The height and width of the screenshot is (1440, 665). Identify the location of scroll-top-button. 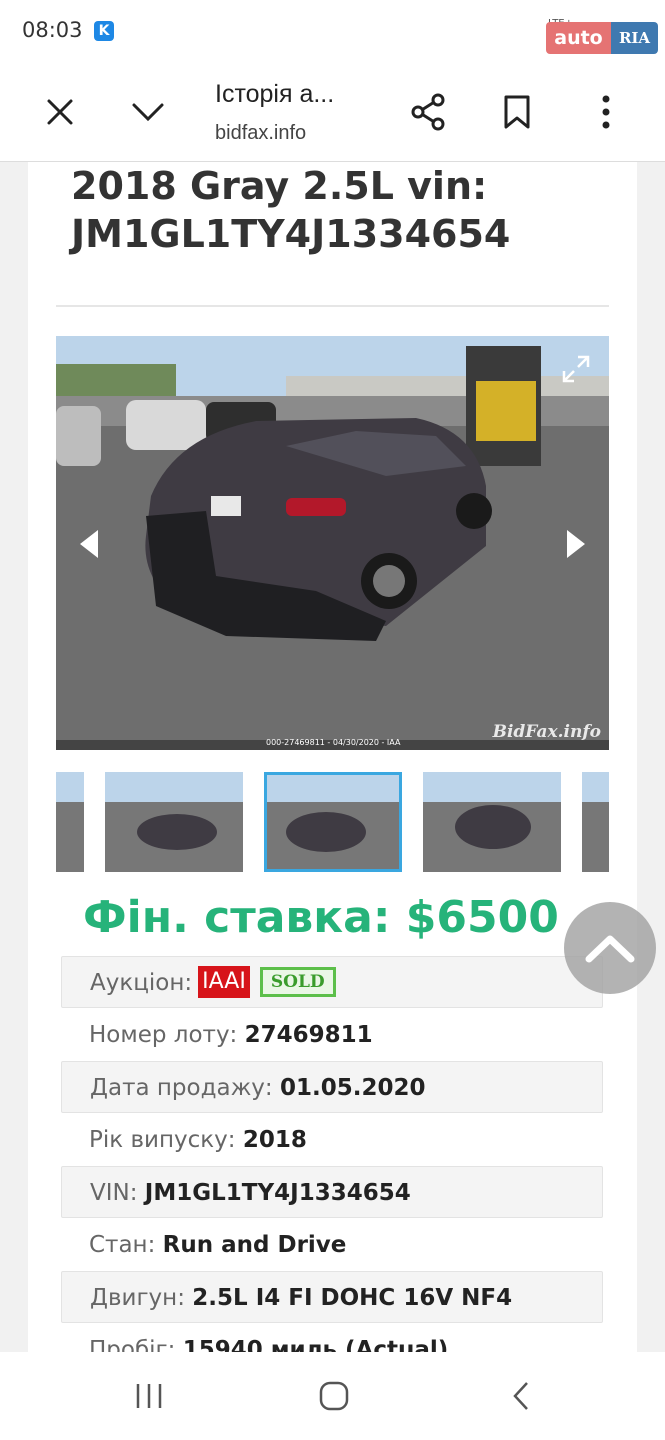
(610, 948).